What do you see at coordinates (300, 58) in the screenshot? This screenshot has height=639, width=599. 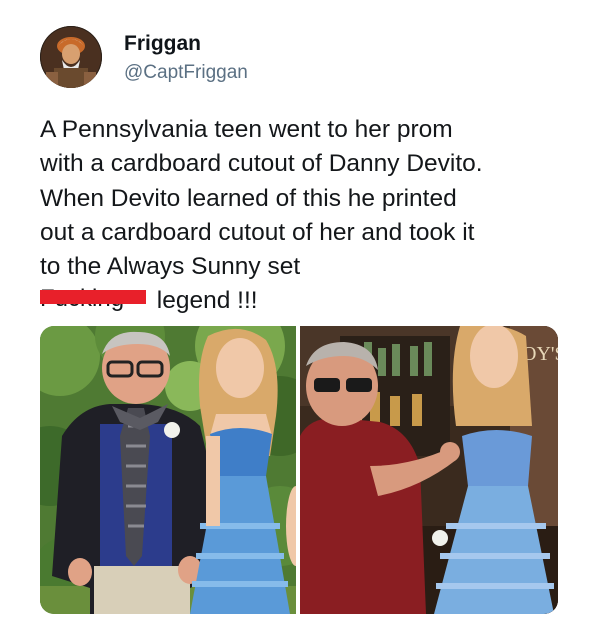 I see `tweet-header: Friggan @CaptFriggan` at bounding box center [300, 58].